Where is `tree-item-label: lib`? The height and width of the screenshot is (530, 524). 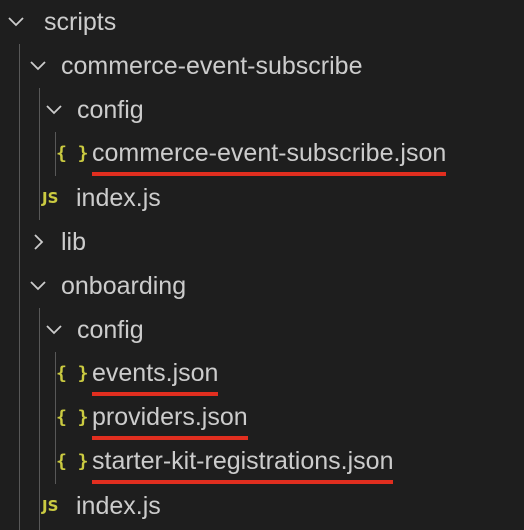 tree-item-label: lib is located at coordinates (74, 242).